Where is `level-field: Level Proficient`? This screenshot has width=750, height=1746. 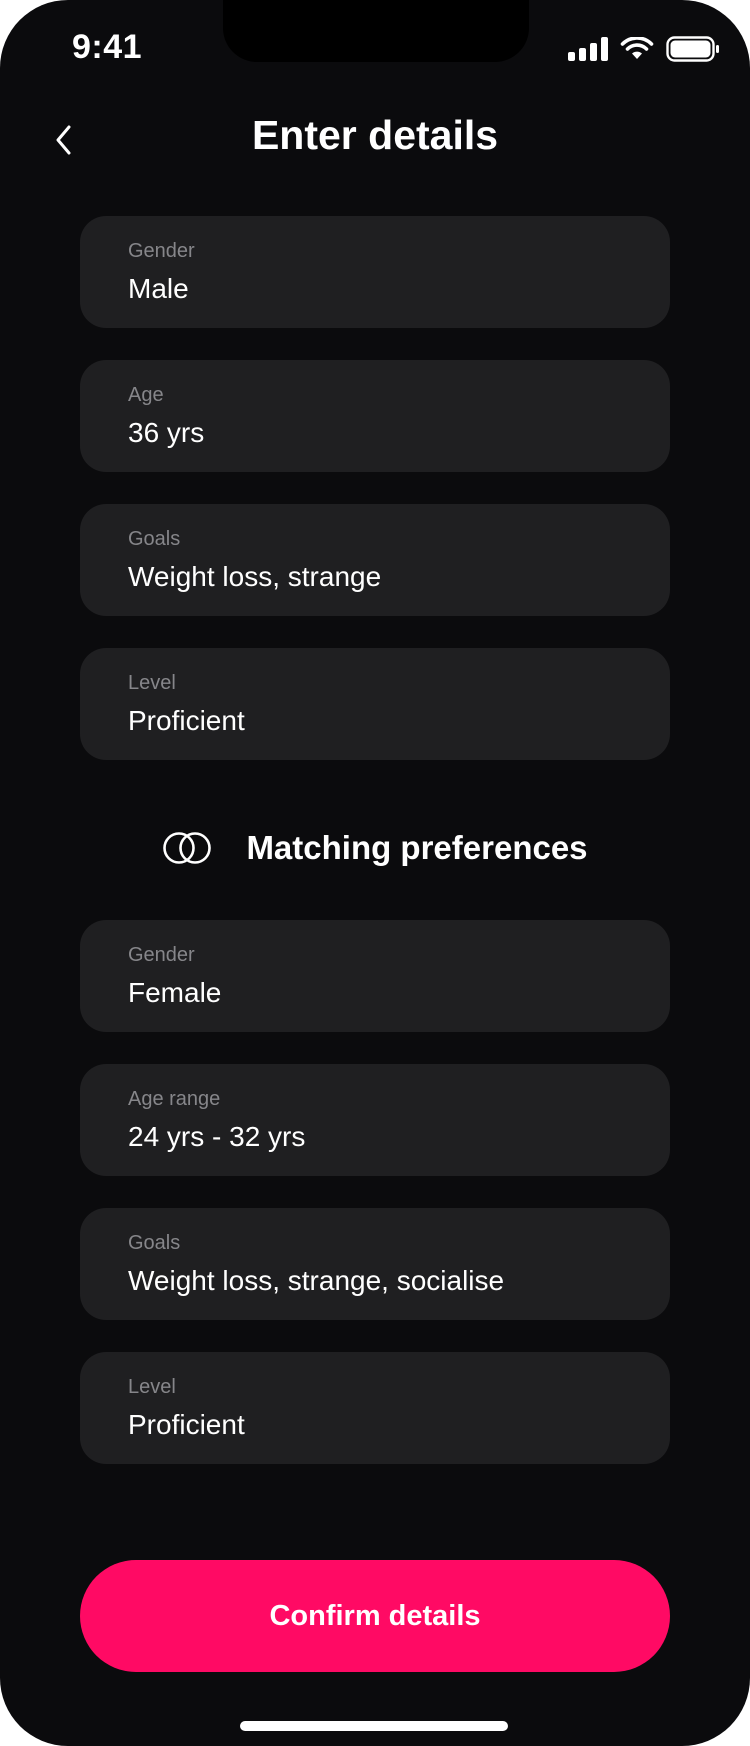
level-field: Level Proficient is located at coordinates (375, 704).